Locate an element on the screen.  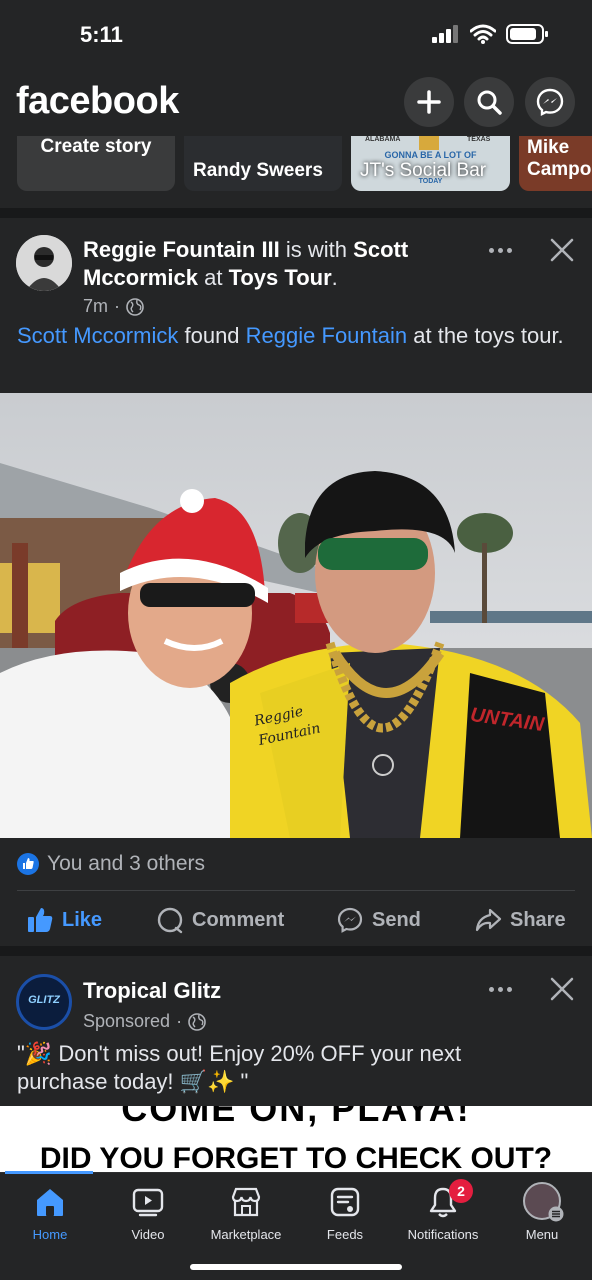
like-label: Like is located at coordinates (82, 919).